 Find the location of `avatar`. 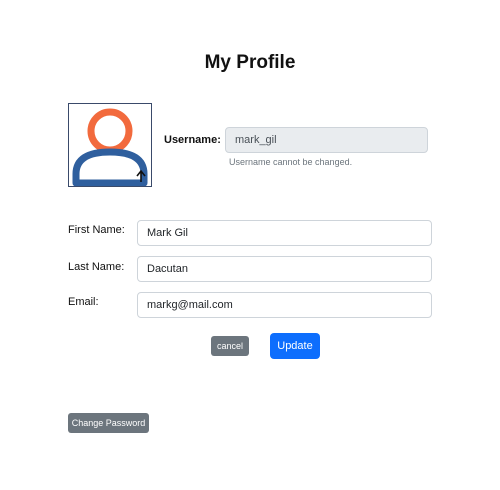

avatar is located at coordinates (110, 145).